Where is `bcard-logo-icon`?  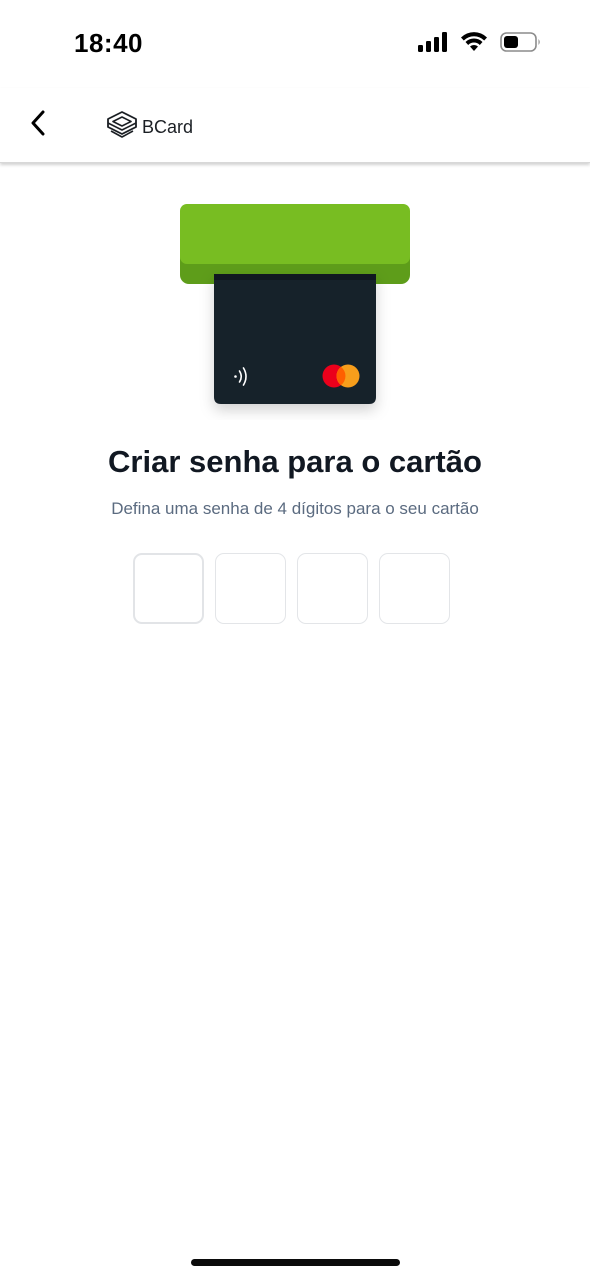 bcard-logo-icon is located at coordinates (122, 127).